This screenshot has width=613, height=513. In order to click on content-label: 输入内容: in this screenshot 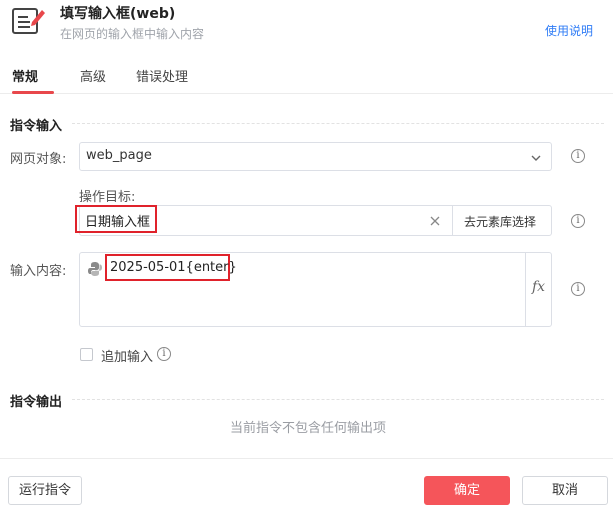, I will do `click(38, 271)`.